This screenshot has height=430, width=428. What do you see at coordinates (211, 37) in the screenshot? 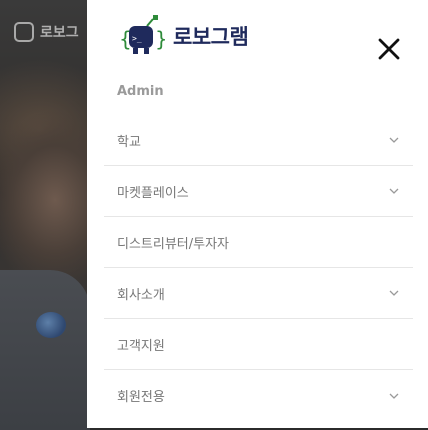
I see `brand-logo-text: 로보그램` at bounding box center [211, 37].